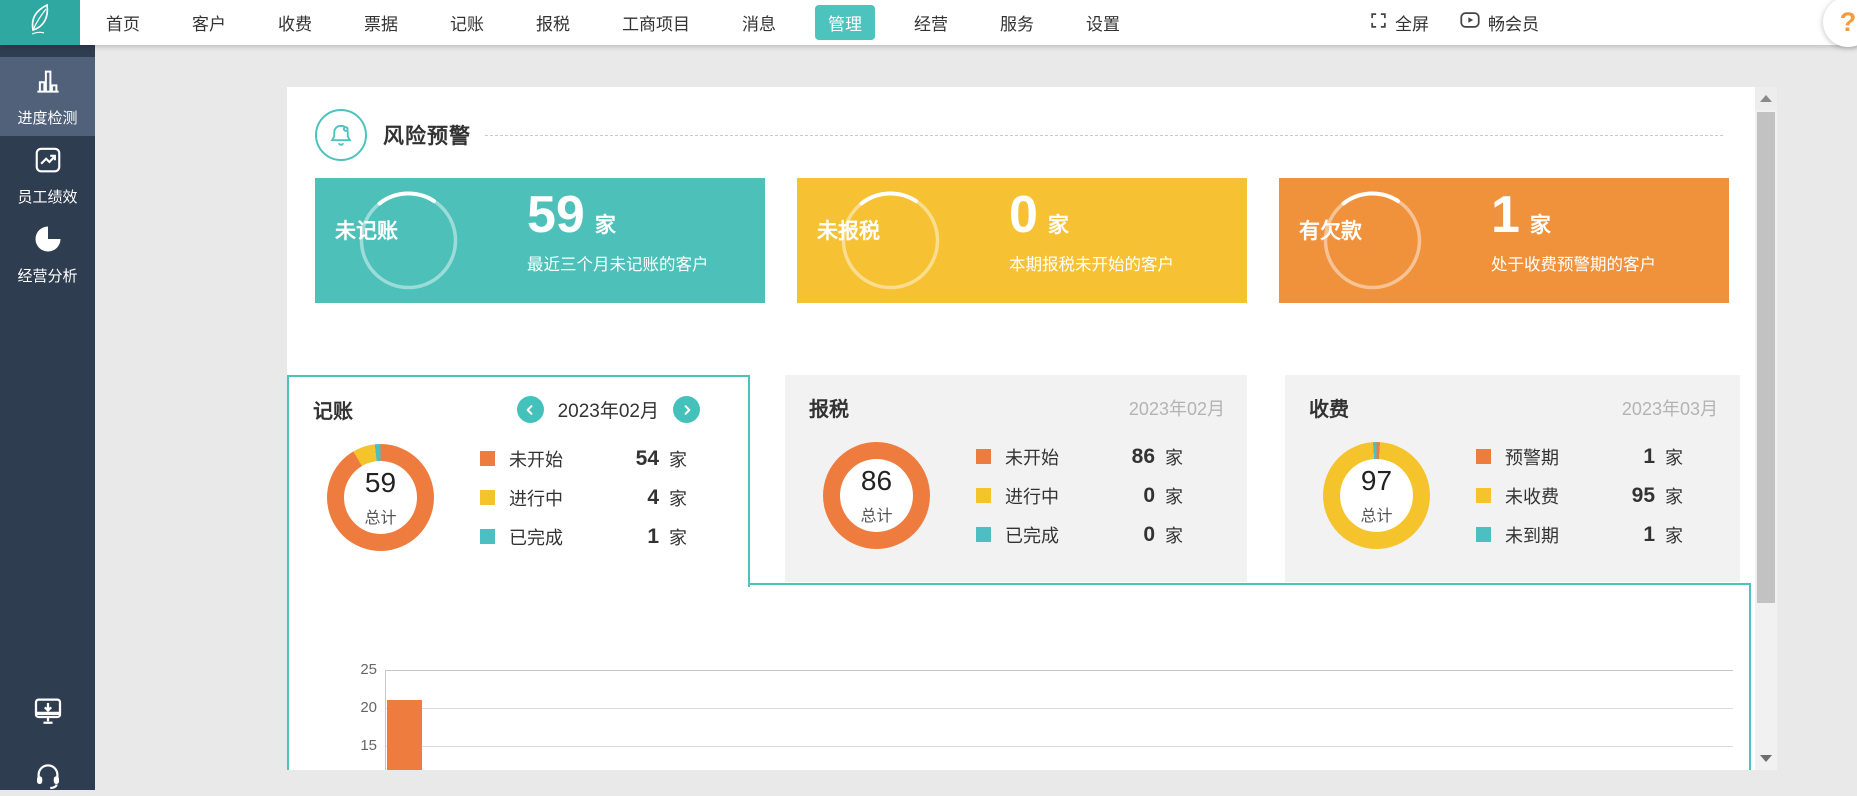 The height and width of the screenshot is (796, 1857). I want to click on risk-card-label: 未报税, so click(848, 231).